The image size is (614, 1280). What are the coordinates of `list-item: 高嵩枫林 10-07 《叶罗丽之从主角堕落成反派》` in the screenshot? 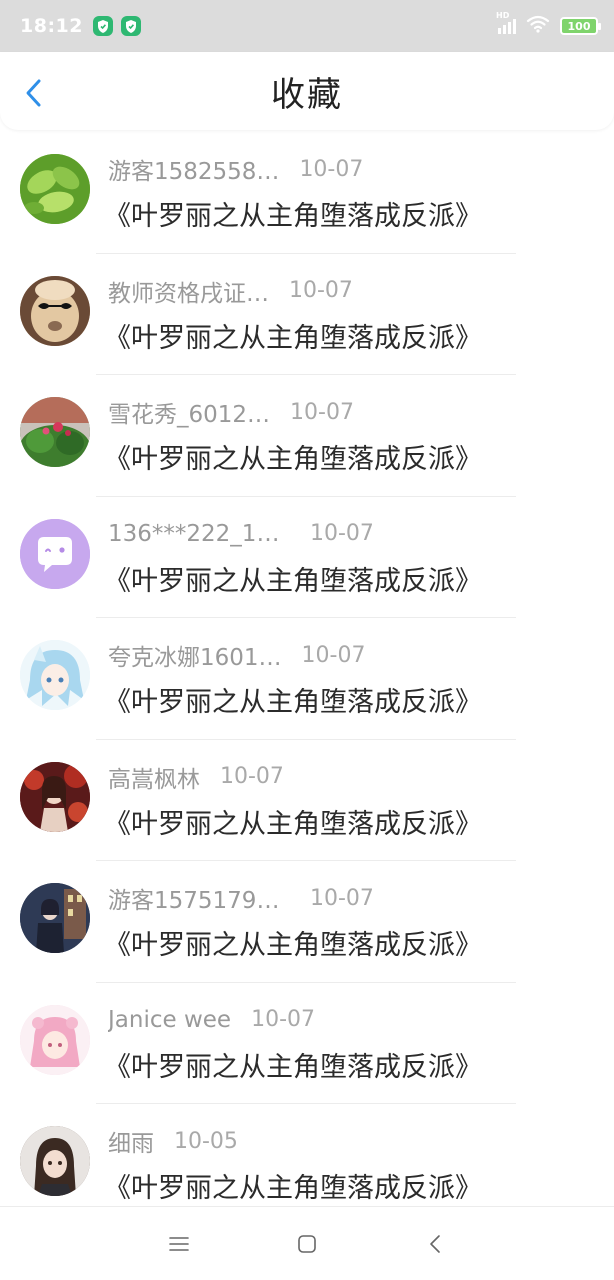 It's located at (307, 800).